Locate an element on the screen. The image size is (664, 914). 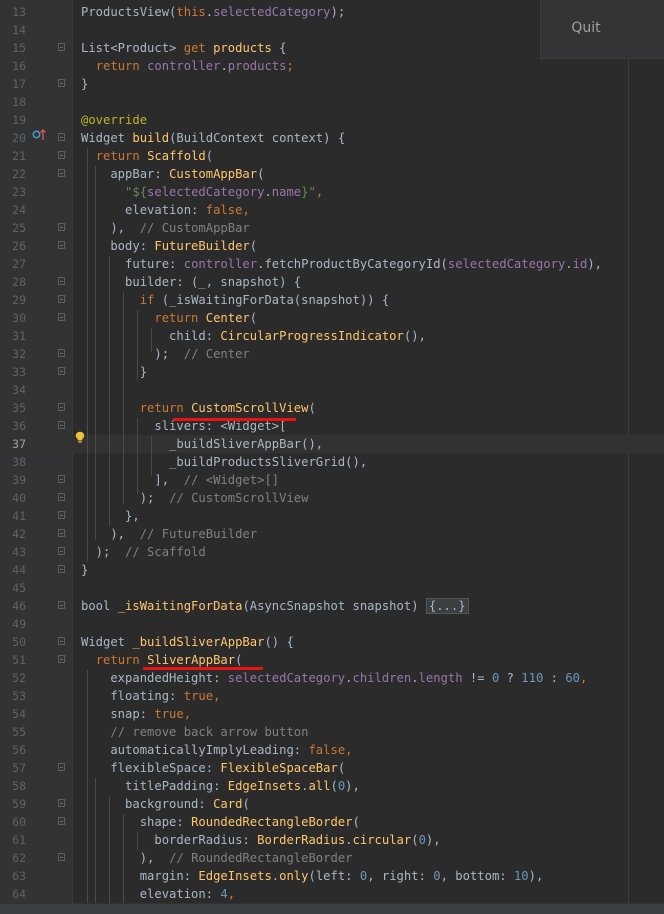
code-line: 37 _buildSliverAppBar(), is located at coordinates (332, 444).